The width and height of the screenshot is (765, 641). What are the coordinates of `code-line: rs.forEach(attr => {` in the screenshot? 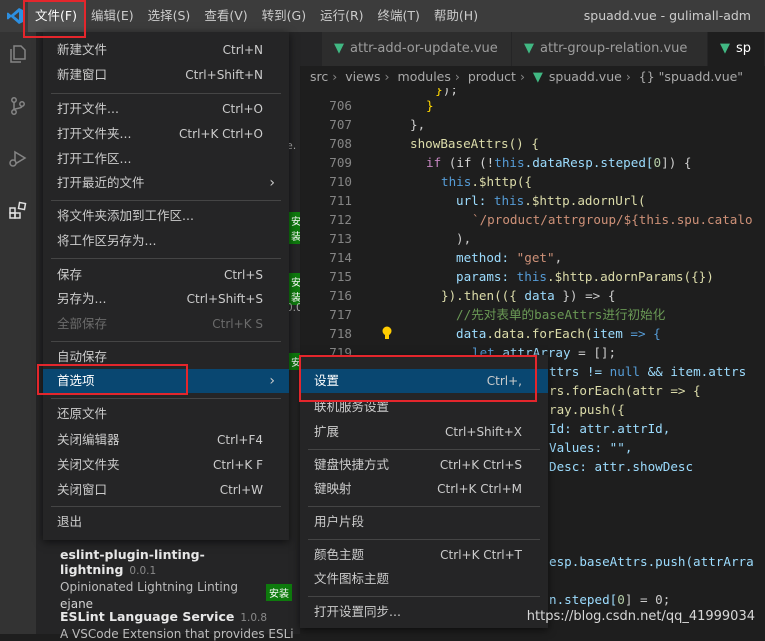 It's located at (625, 390).